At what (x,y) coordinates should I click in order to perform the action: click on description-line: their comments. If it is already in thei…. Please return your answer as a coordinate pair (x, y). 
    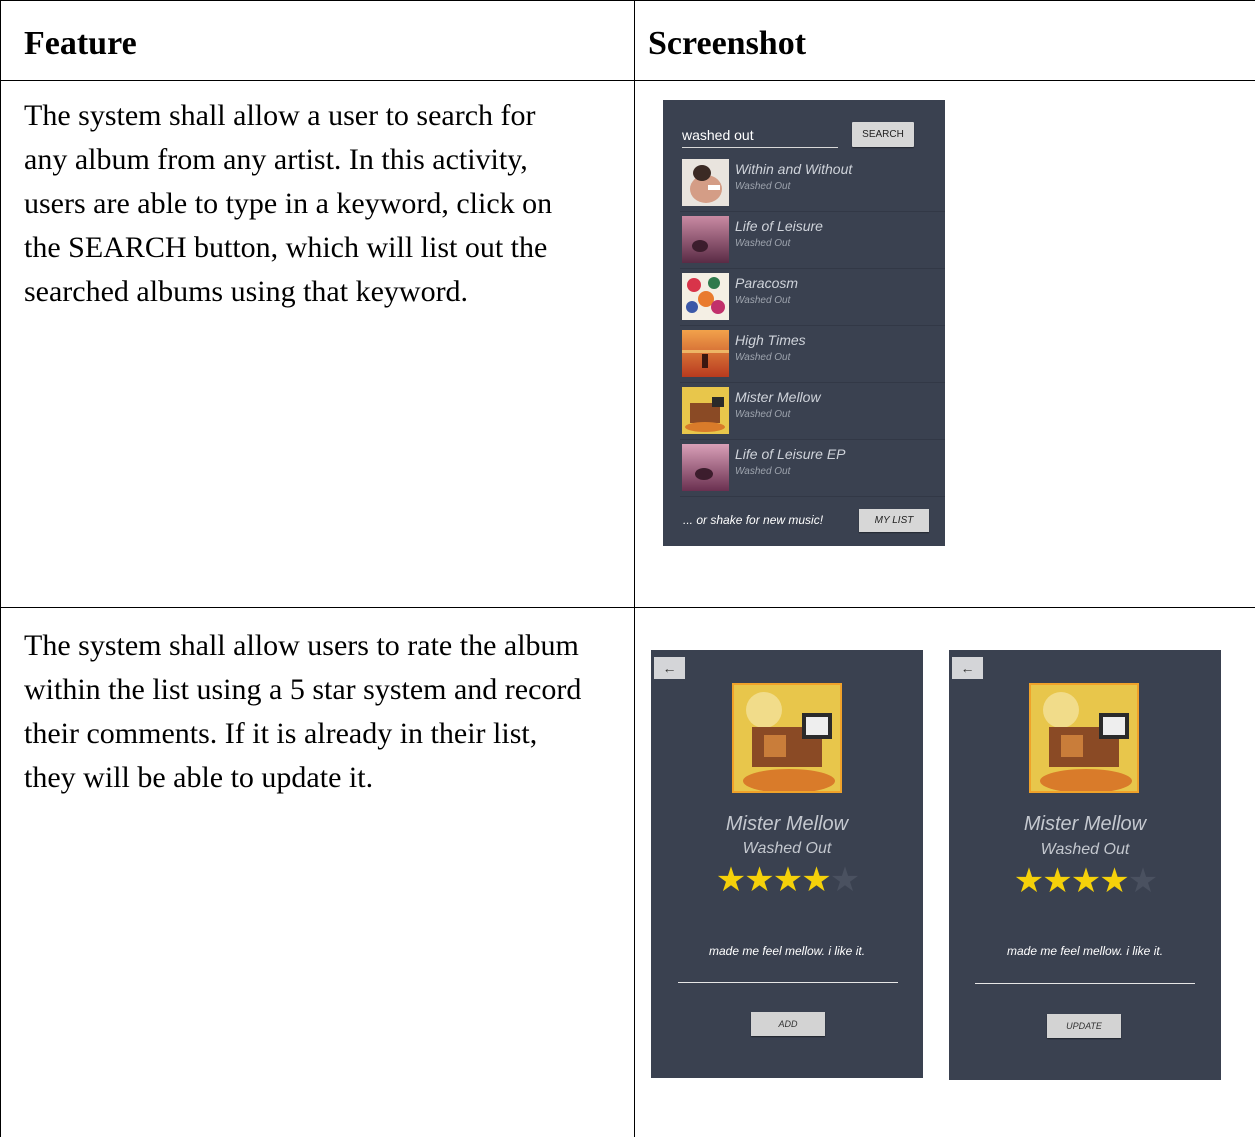
    Looking at the image, I should click on (281, 733).